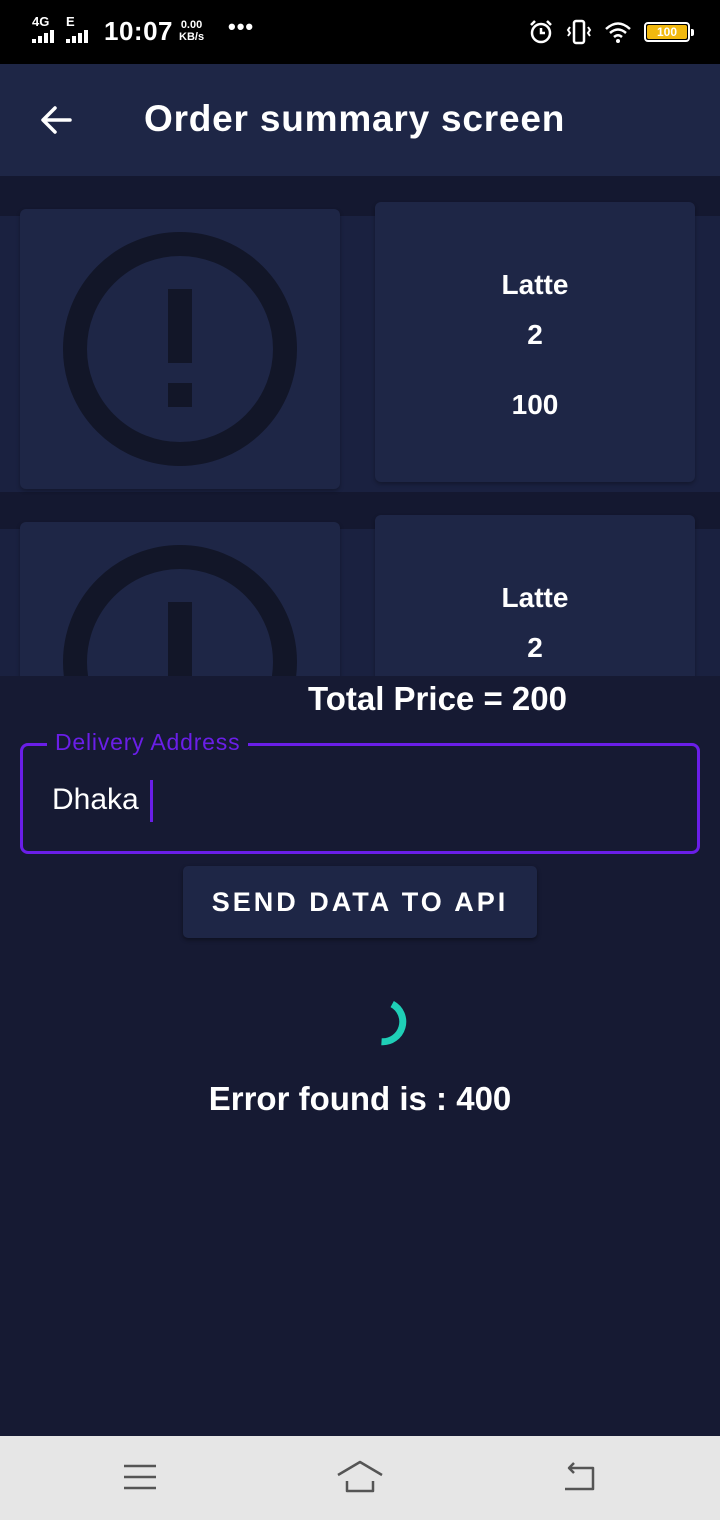 The width and height of the screenshot is (720, 1520). I want to click on battery-icon: 100, so click(669, 32).